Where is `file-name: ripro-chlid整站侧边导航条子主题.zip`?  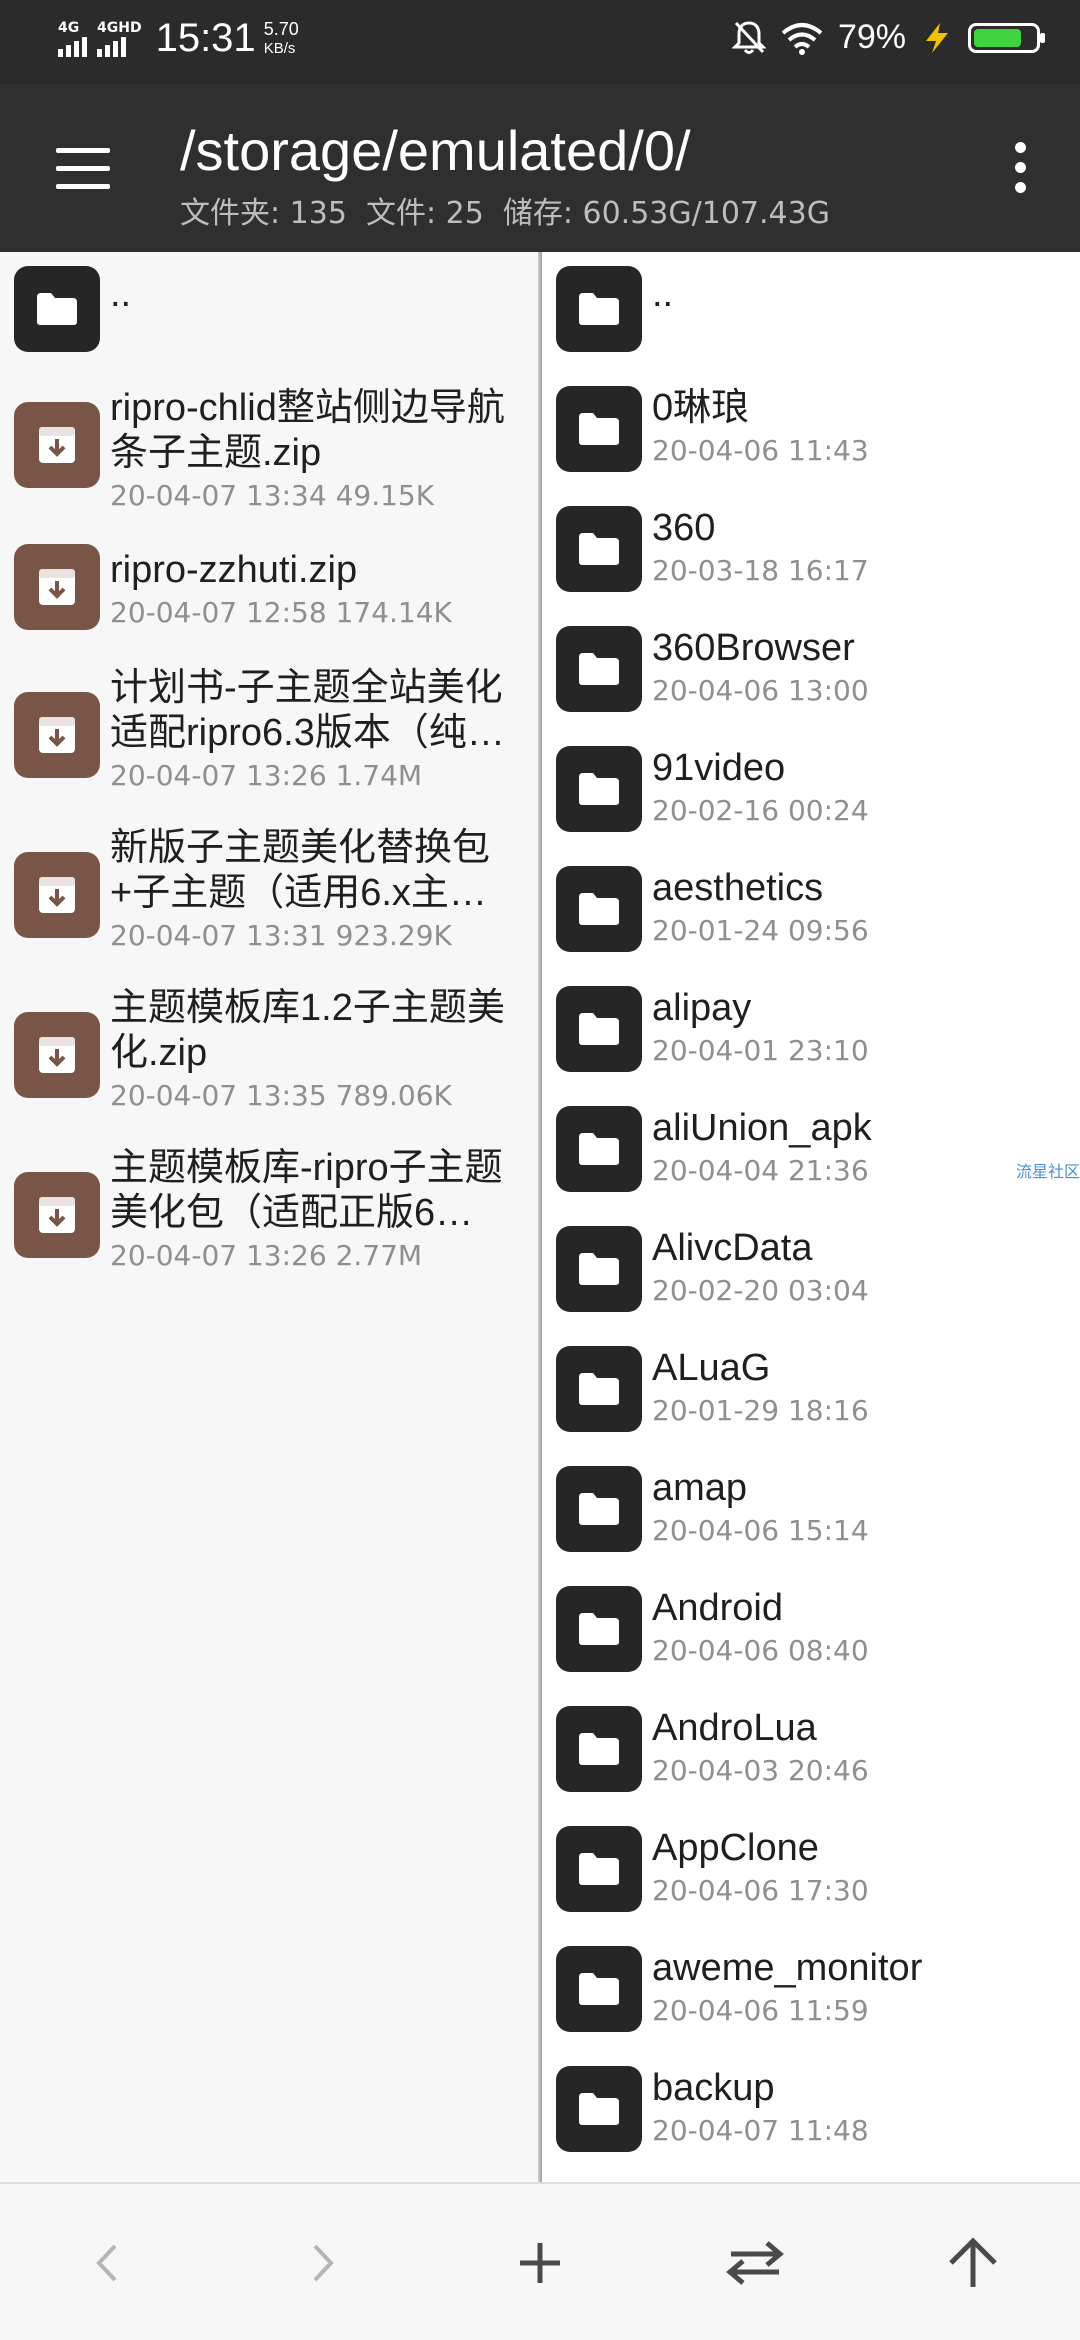
file-name: ripro-chlid整站侧边导航条子主题.zip is located at coordinates (307, 430).